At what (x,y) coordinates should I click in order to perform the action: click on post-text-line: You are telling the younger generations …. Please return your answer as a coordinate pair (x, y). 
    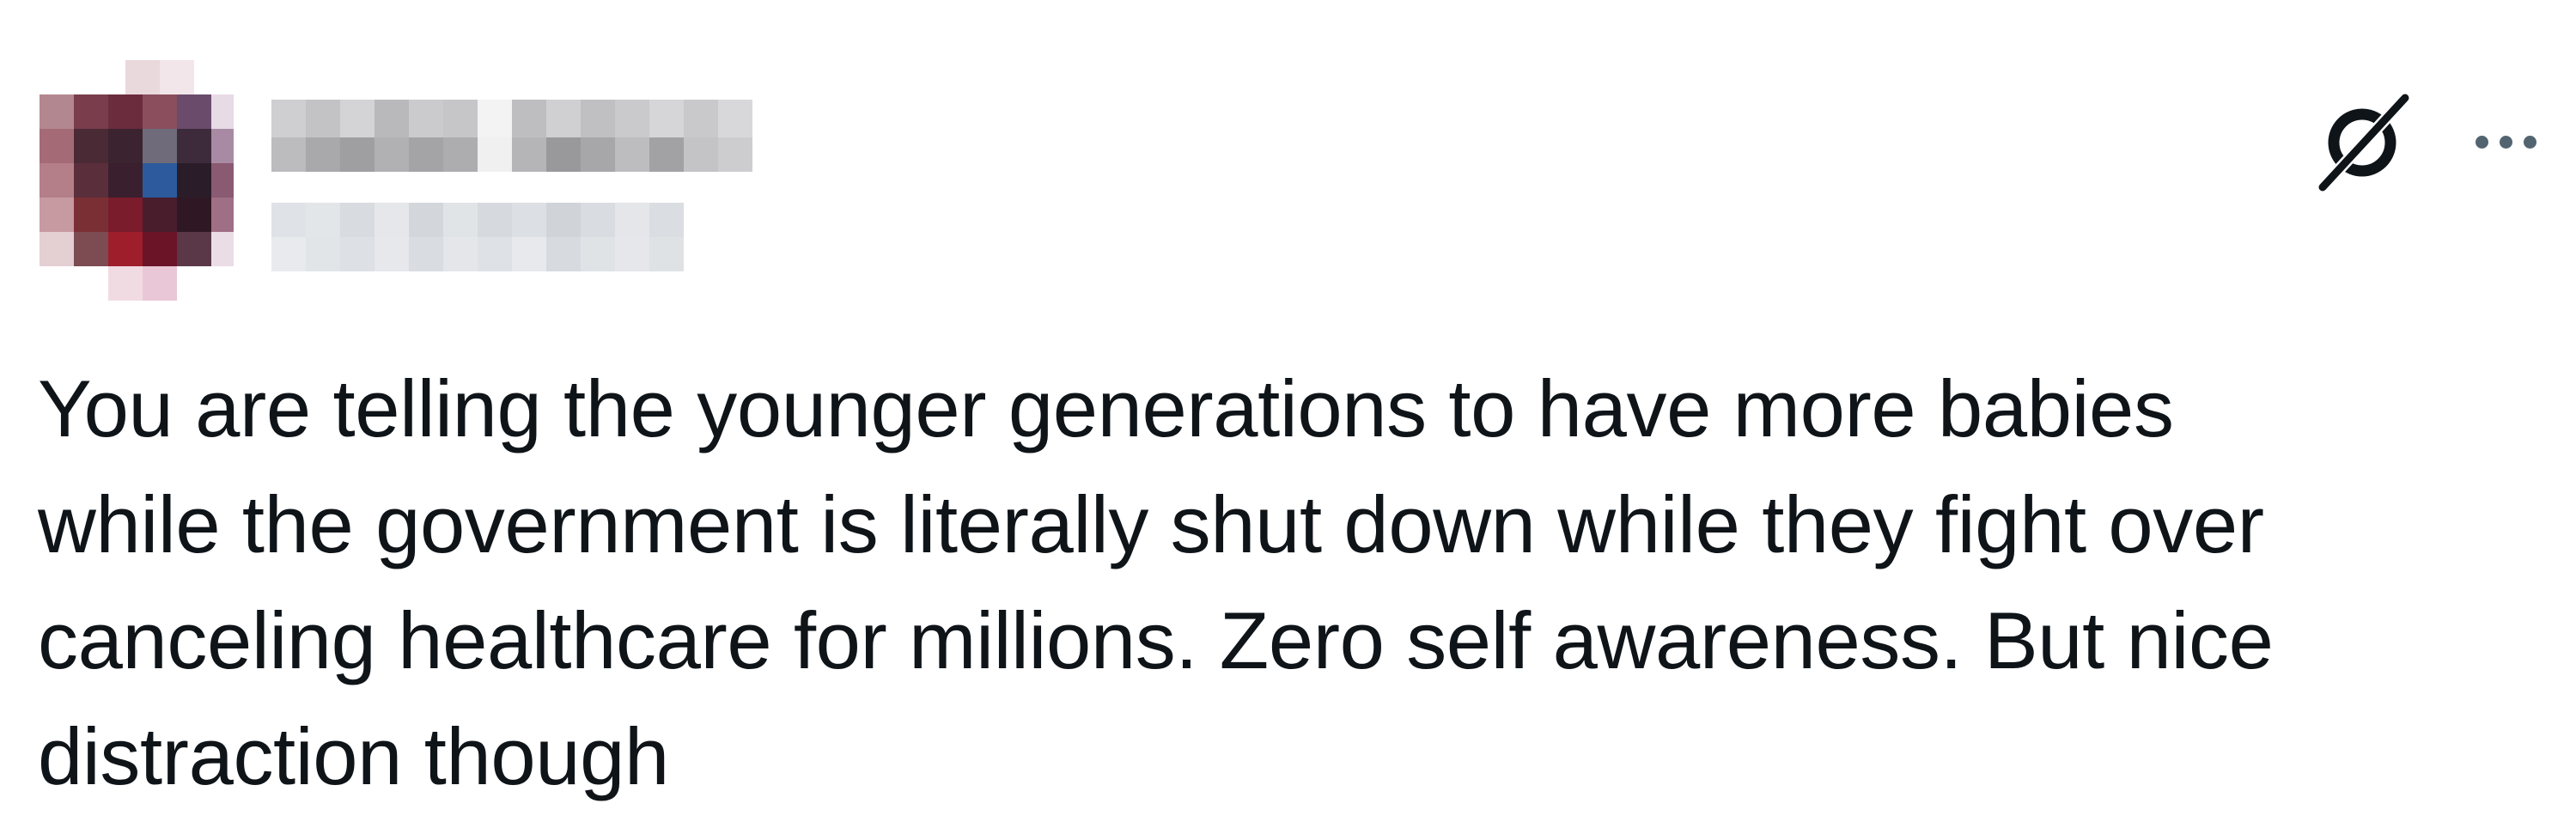
    Looking at the image, I should click on (1106, 409).